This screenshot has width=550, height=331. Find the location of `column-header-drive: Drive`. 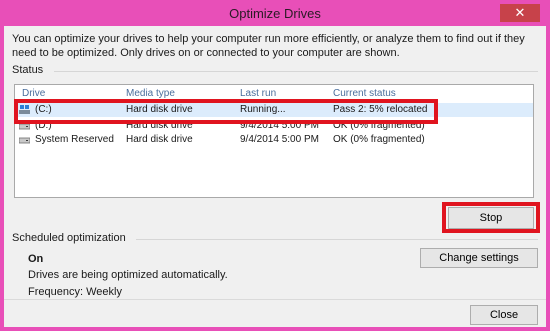

column-header-drive: Drive is located at coordinates (33, 93).